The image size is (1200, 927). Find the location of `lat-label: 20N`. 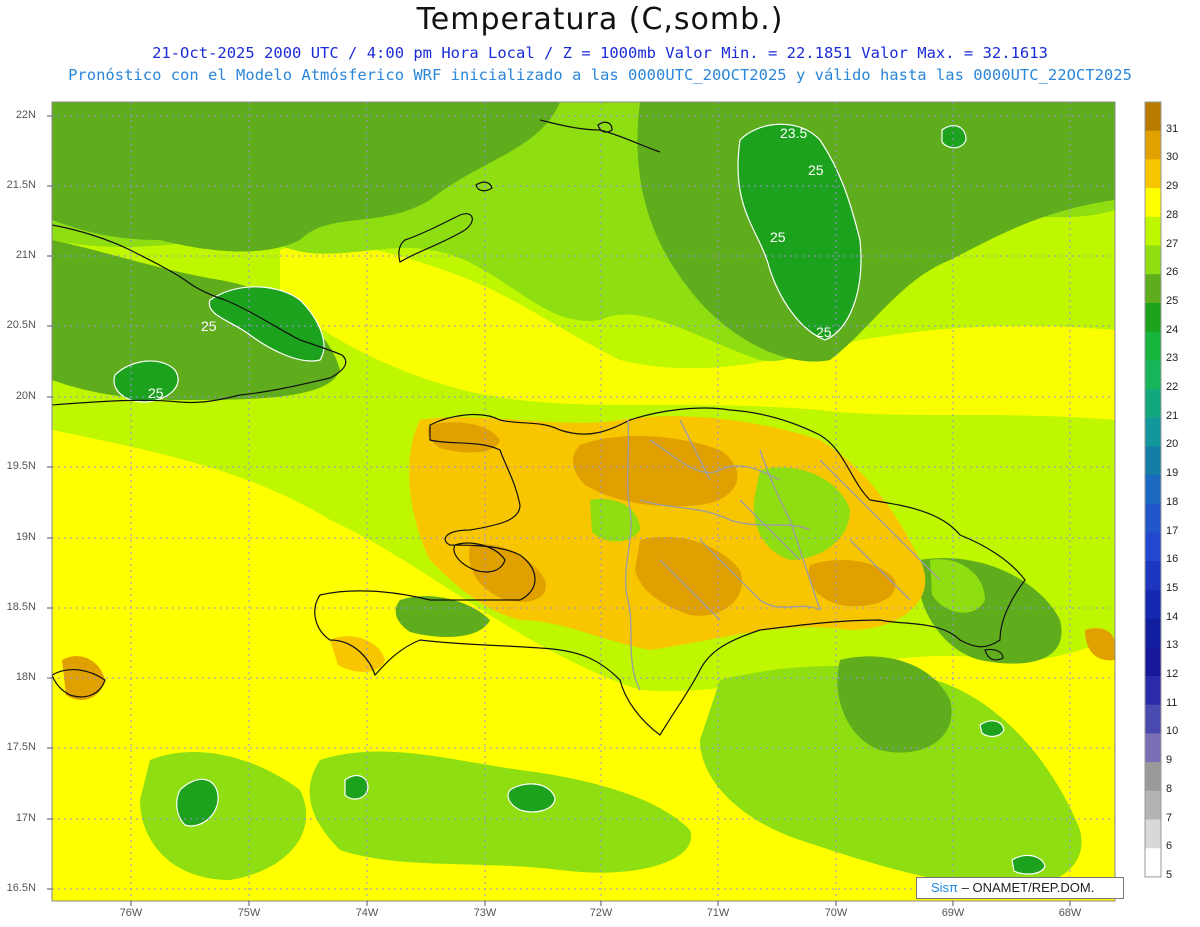

lat-label: 20N is located at coordinates (25, 396).